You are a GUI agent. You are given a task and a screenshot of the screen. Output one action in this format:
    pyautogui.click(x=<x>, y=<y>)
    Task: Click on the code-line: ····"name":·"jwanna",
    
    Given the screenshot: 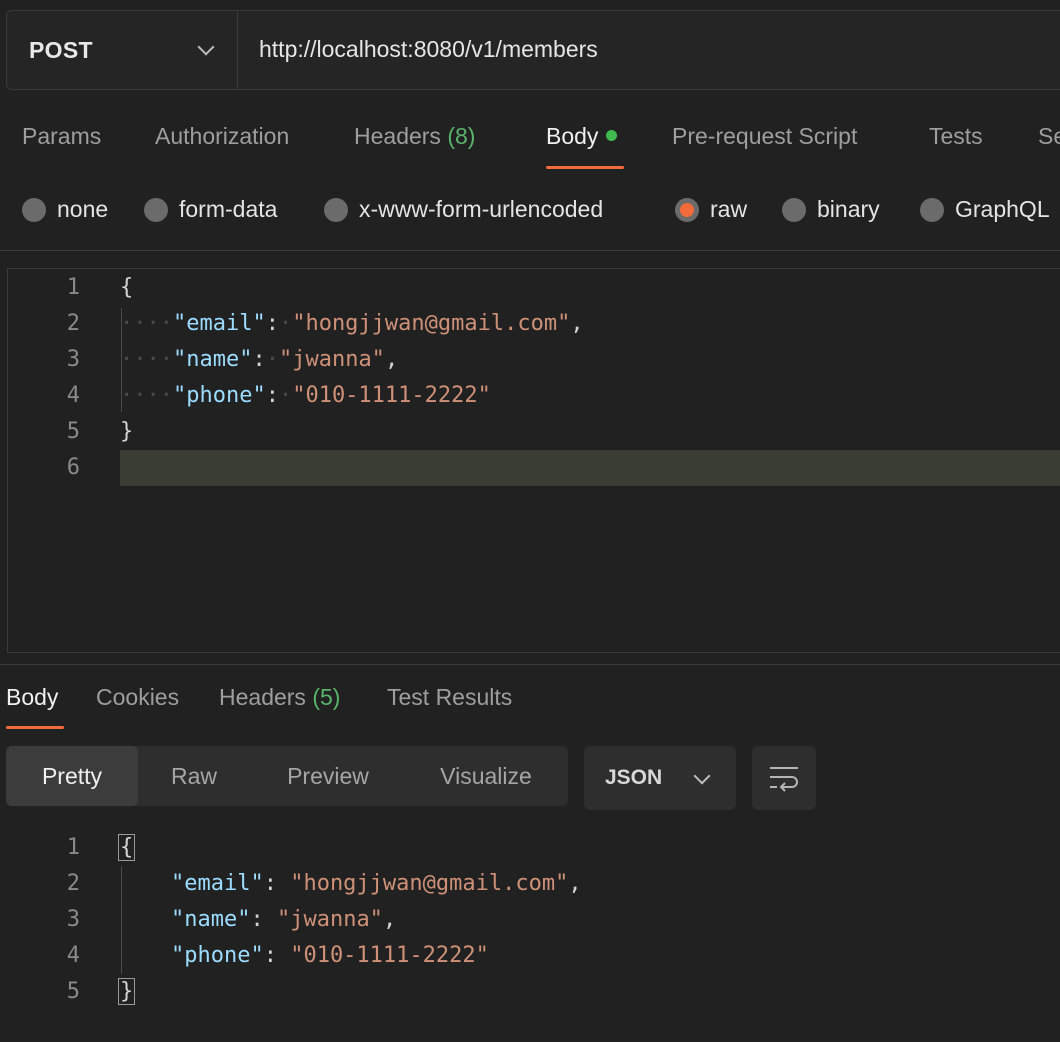 What is the action you would take?
    pyautogui.click(x=259, y=359)
    